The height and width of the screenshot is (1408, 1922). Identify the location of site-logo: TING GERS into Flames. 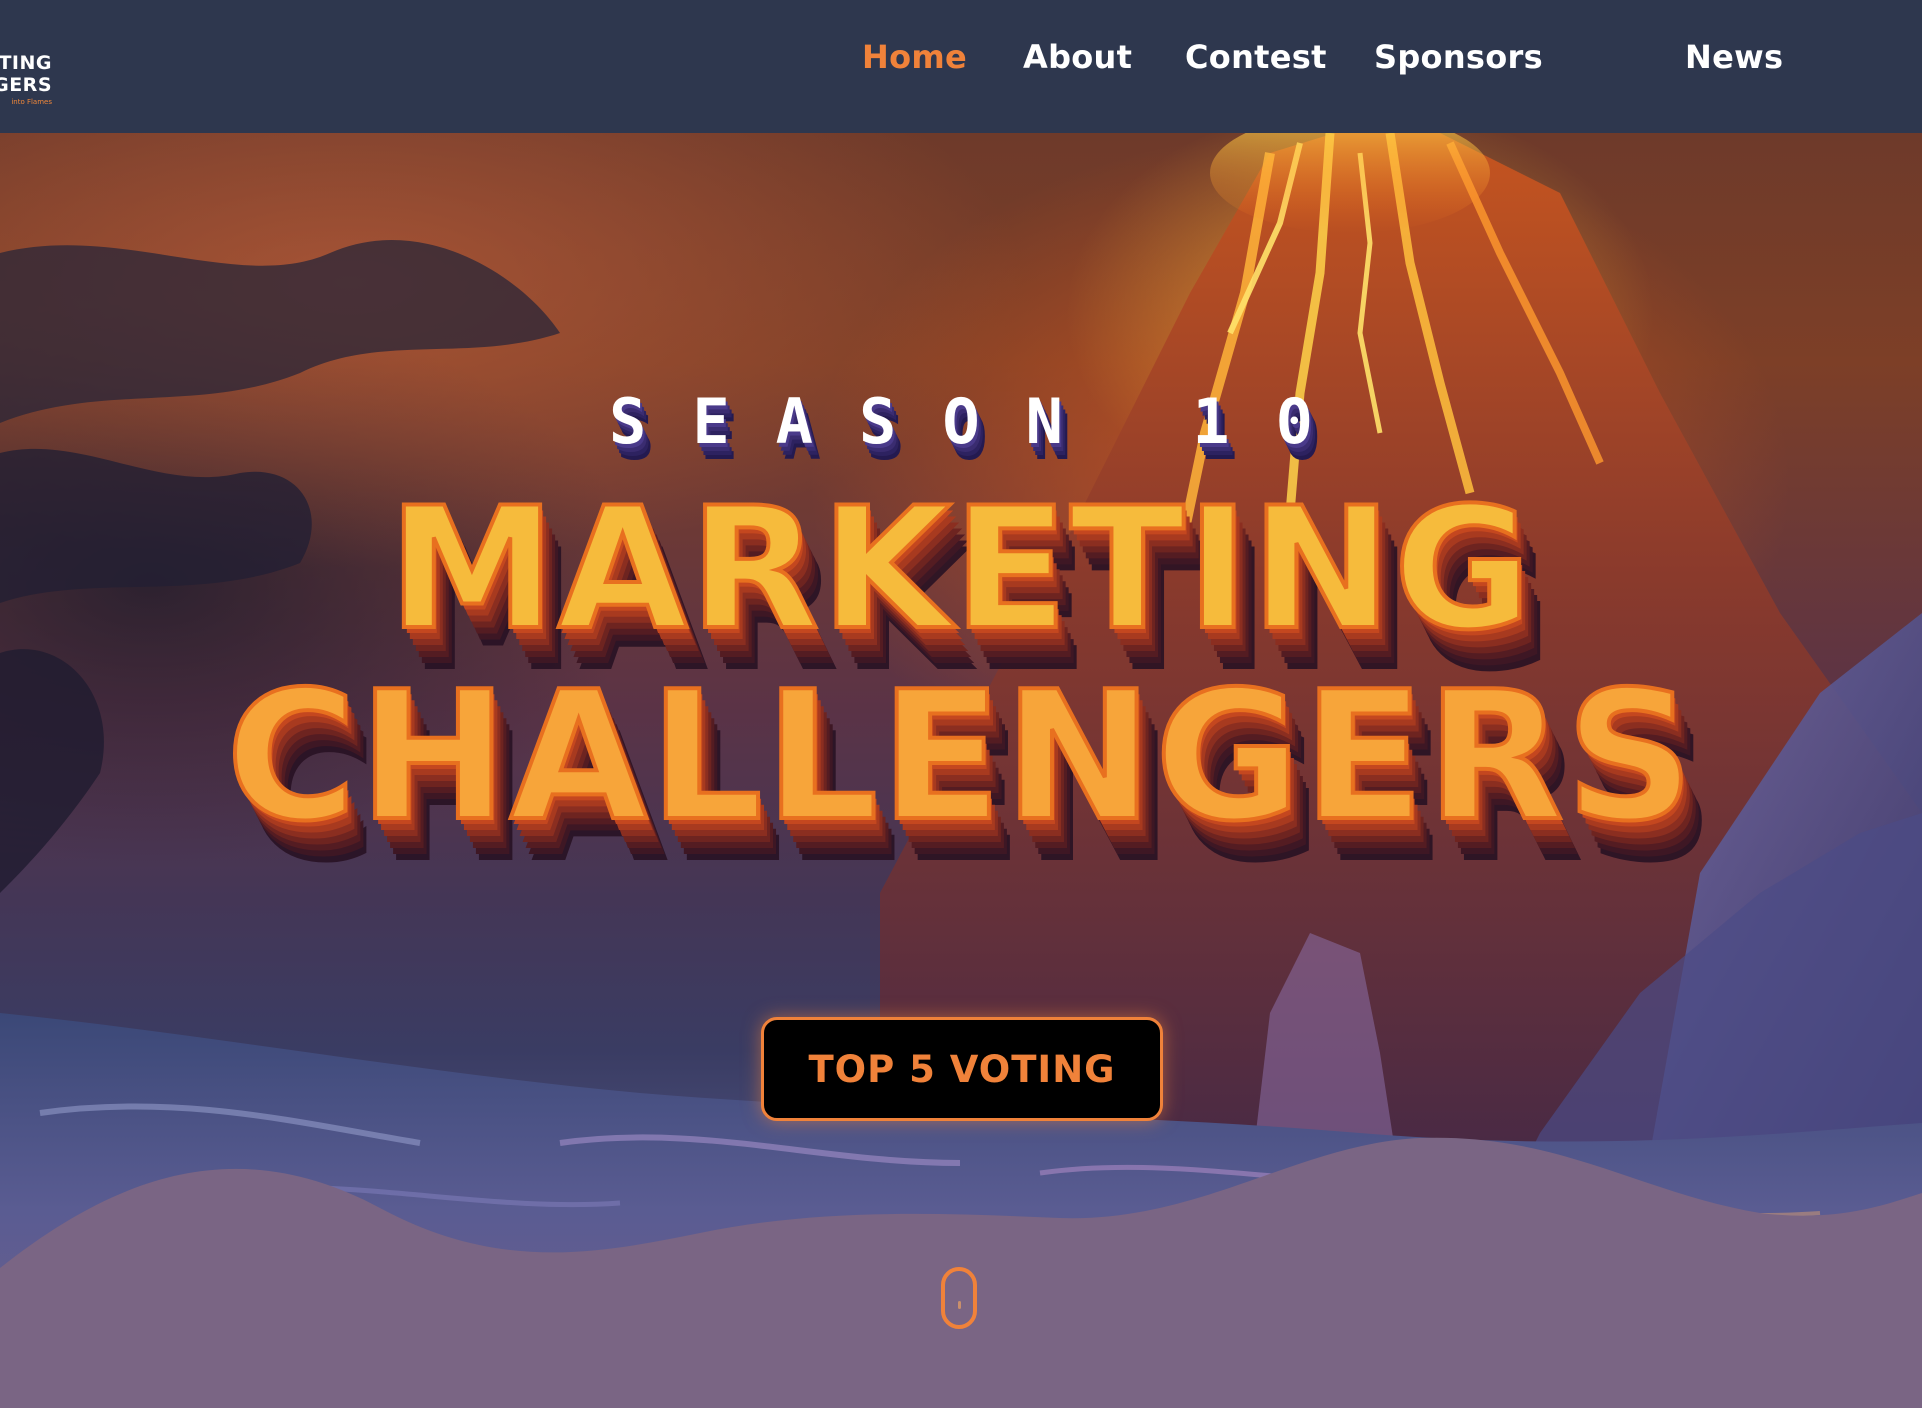
(30, 82).